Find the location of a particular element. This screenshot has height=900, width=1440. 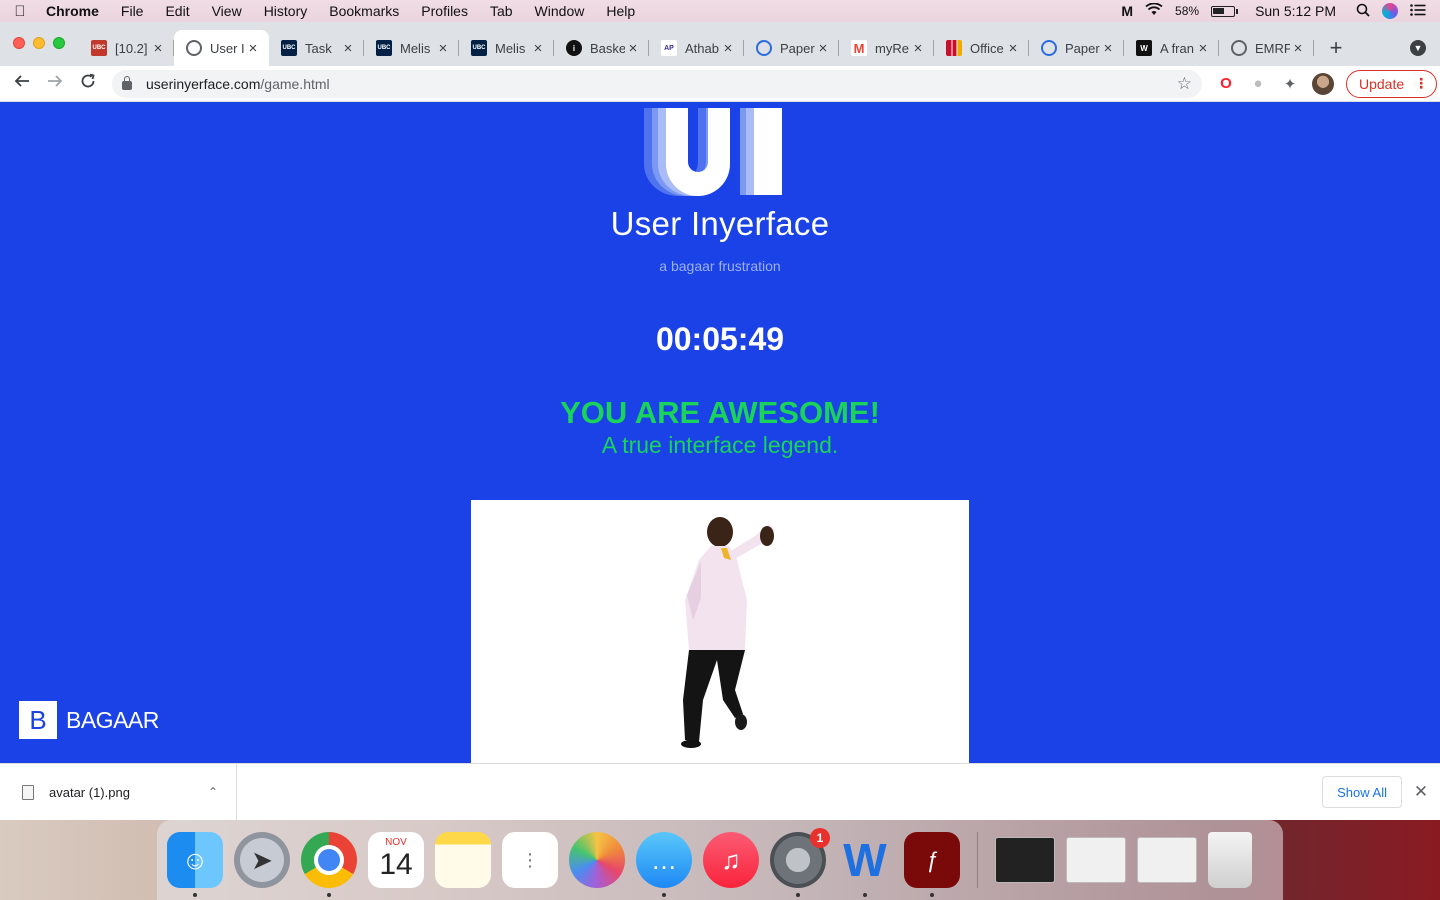

menu-history: History is located at coordinates (286, 11).